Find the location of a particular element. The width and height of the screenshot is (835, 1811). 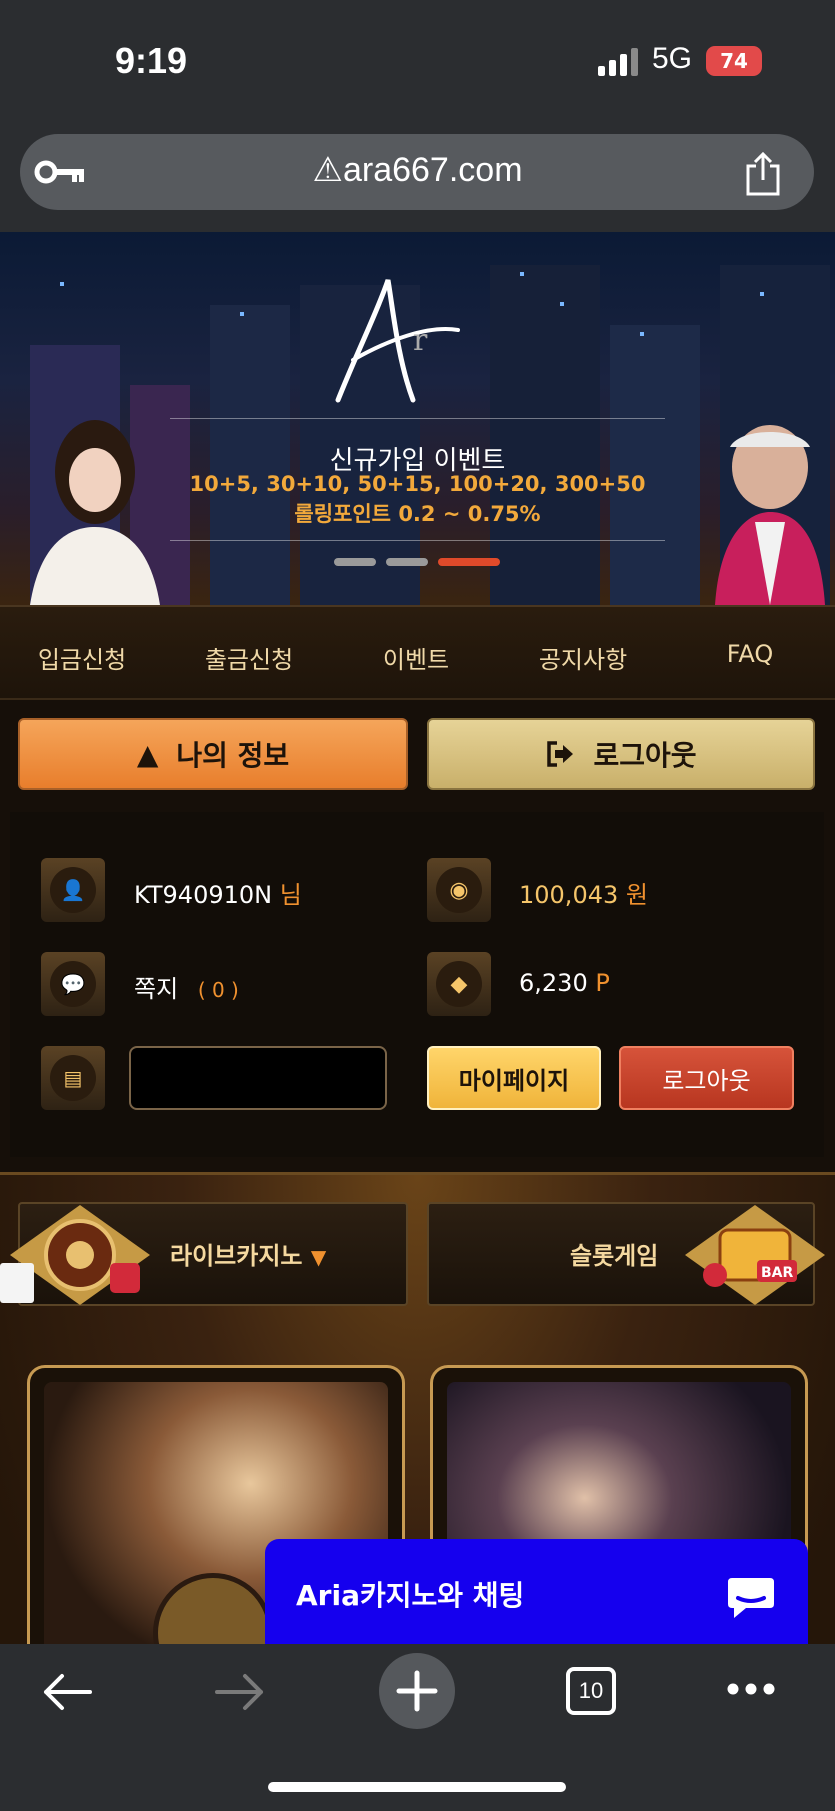

tab-count: 10 is located at coordinates (591, 1690).